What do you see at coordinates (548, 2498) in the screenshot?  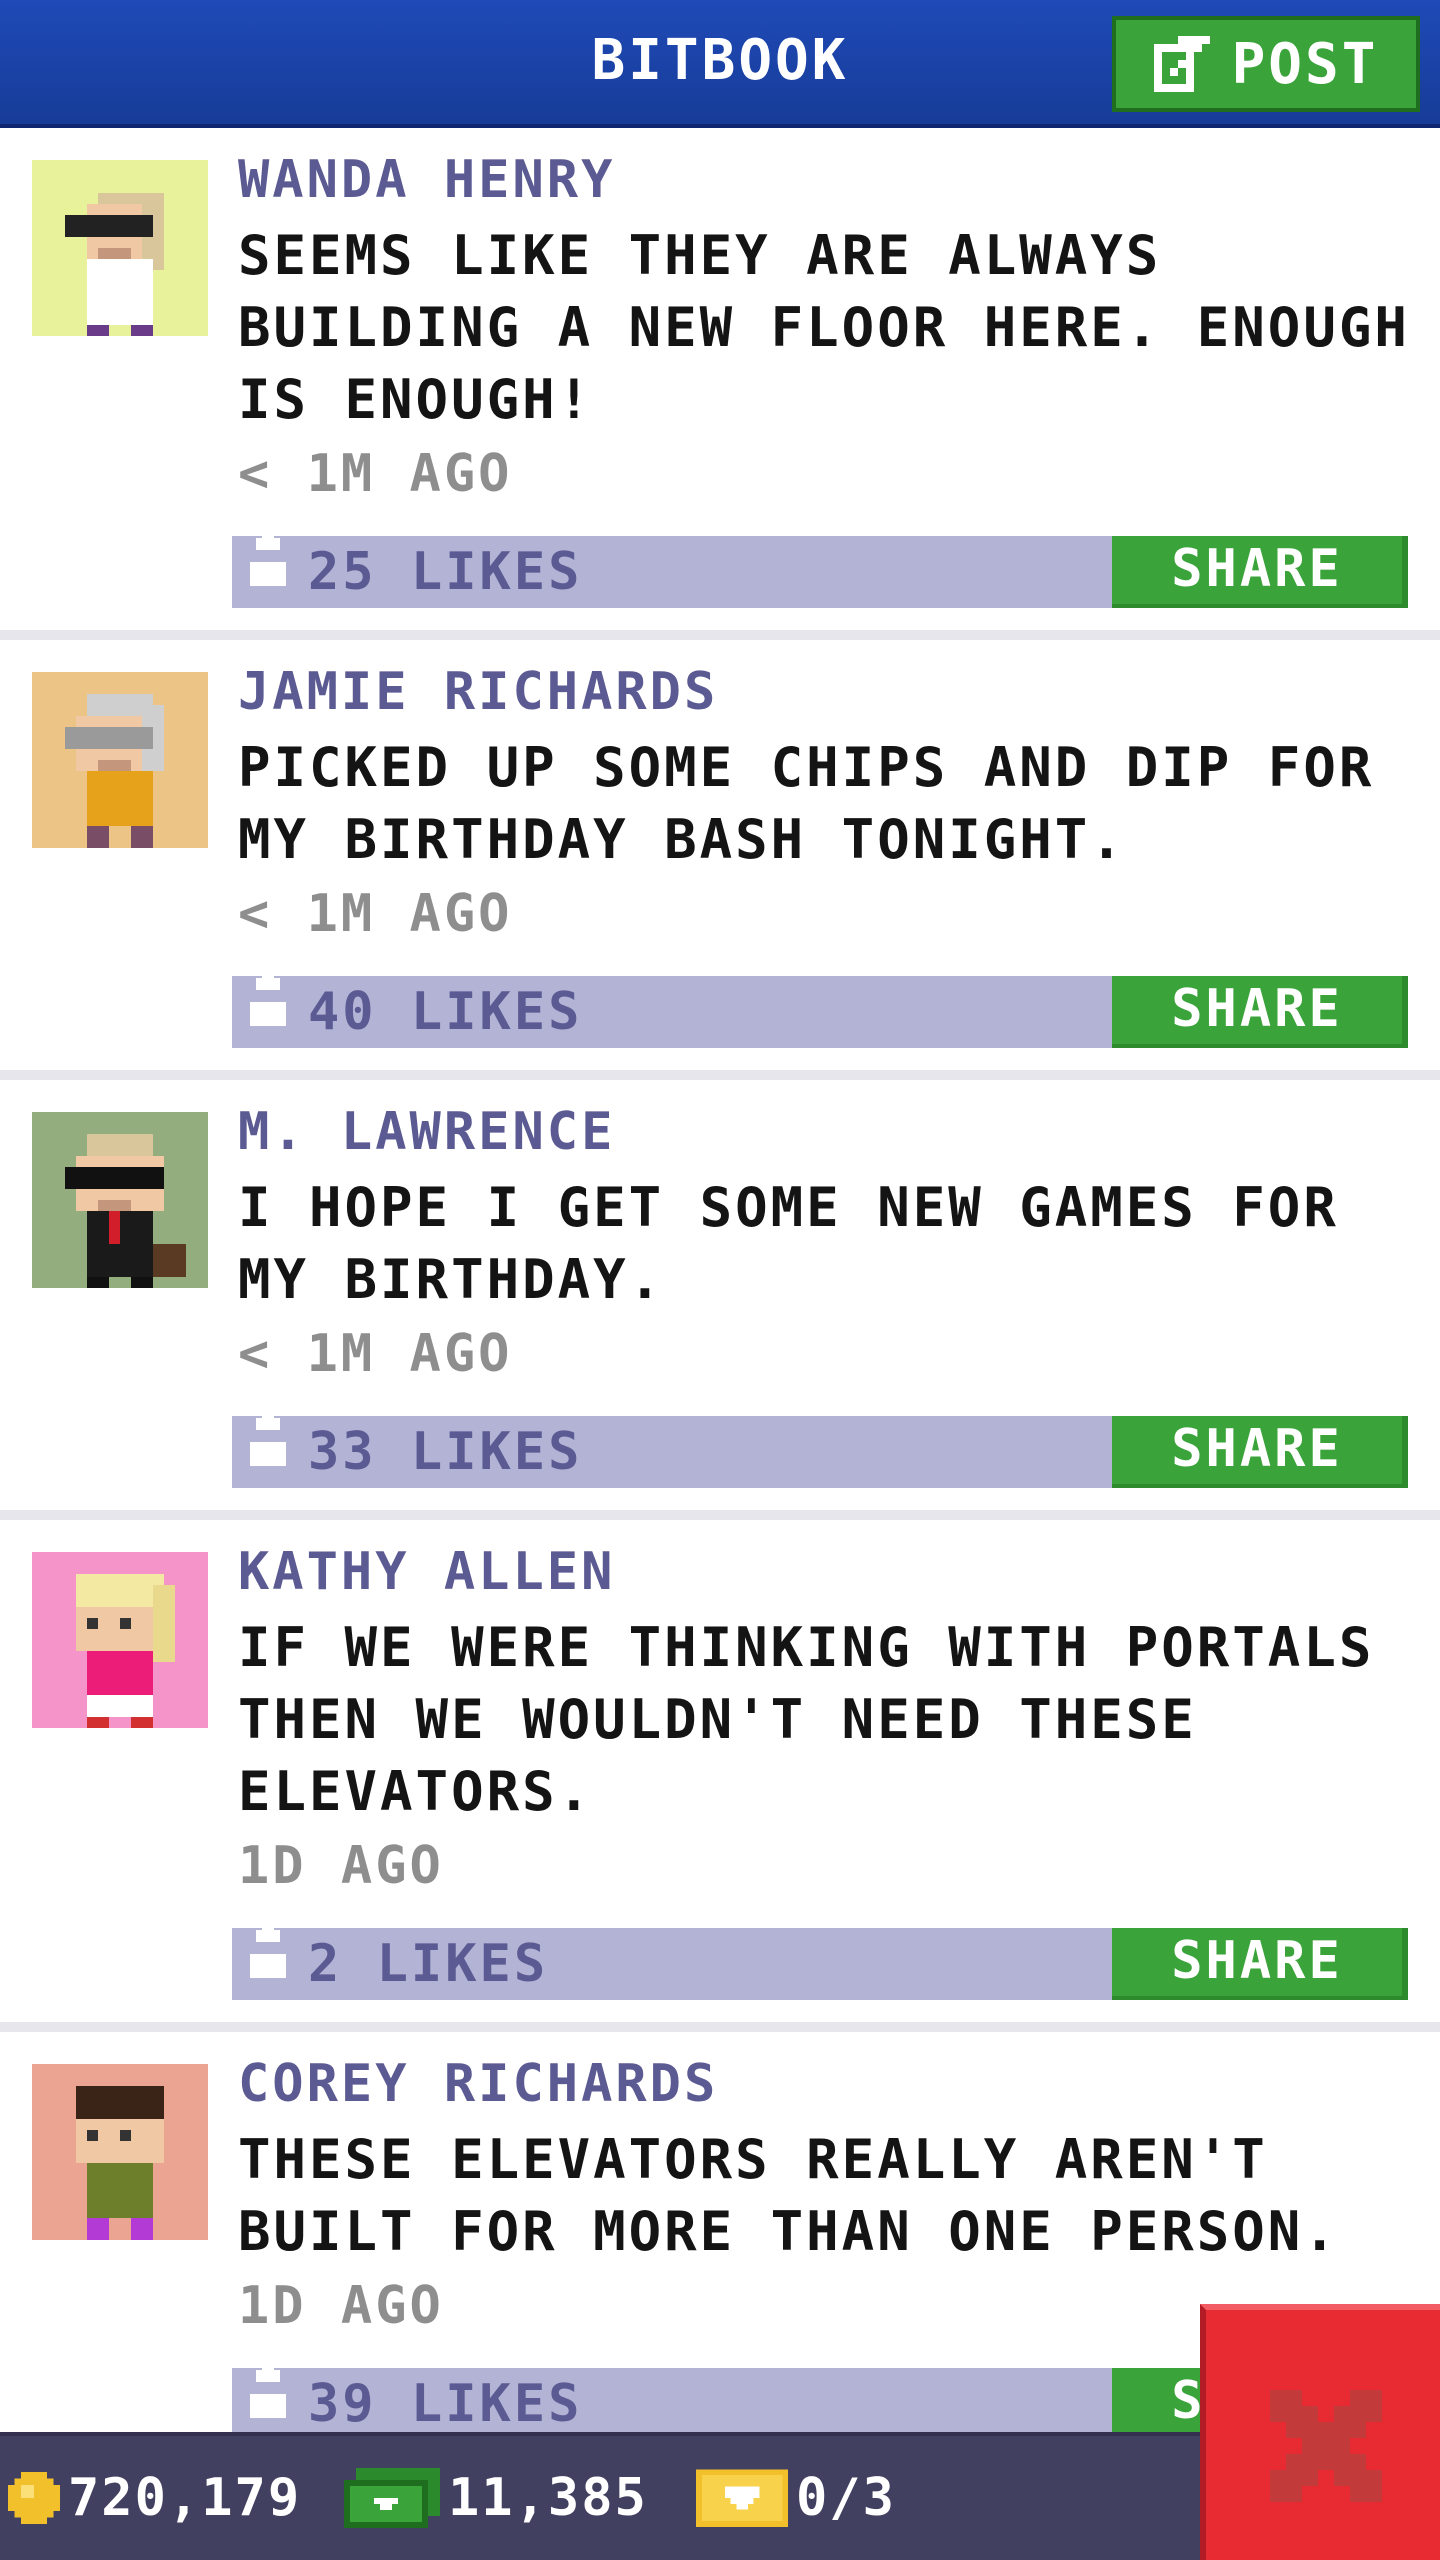 I see `bux-value: 11,385` at bounding box center [548, 2498].